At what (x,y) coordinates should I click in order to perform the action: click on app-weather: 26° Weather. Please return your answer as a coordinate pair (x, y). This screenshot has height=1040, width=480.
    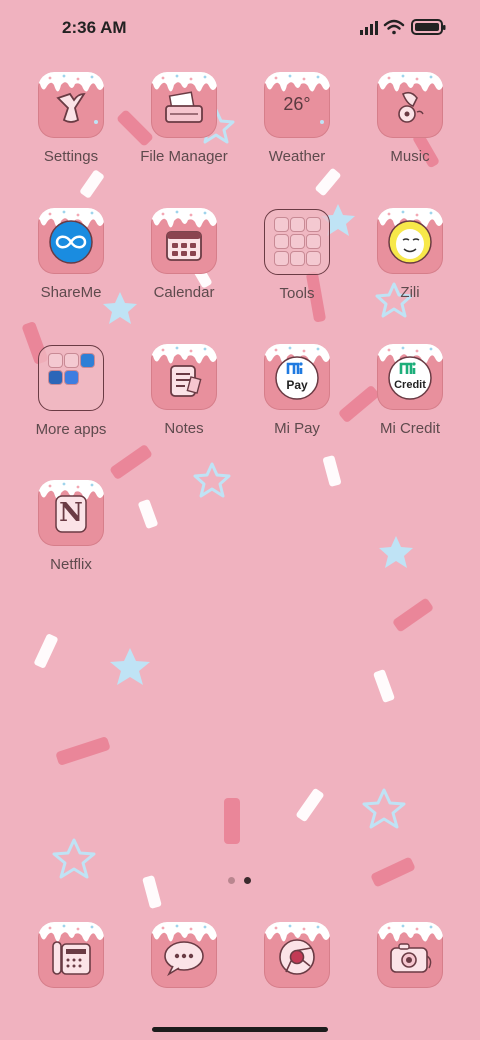
    Looking at the image, I should click on (297, 132).